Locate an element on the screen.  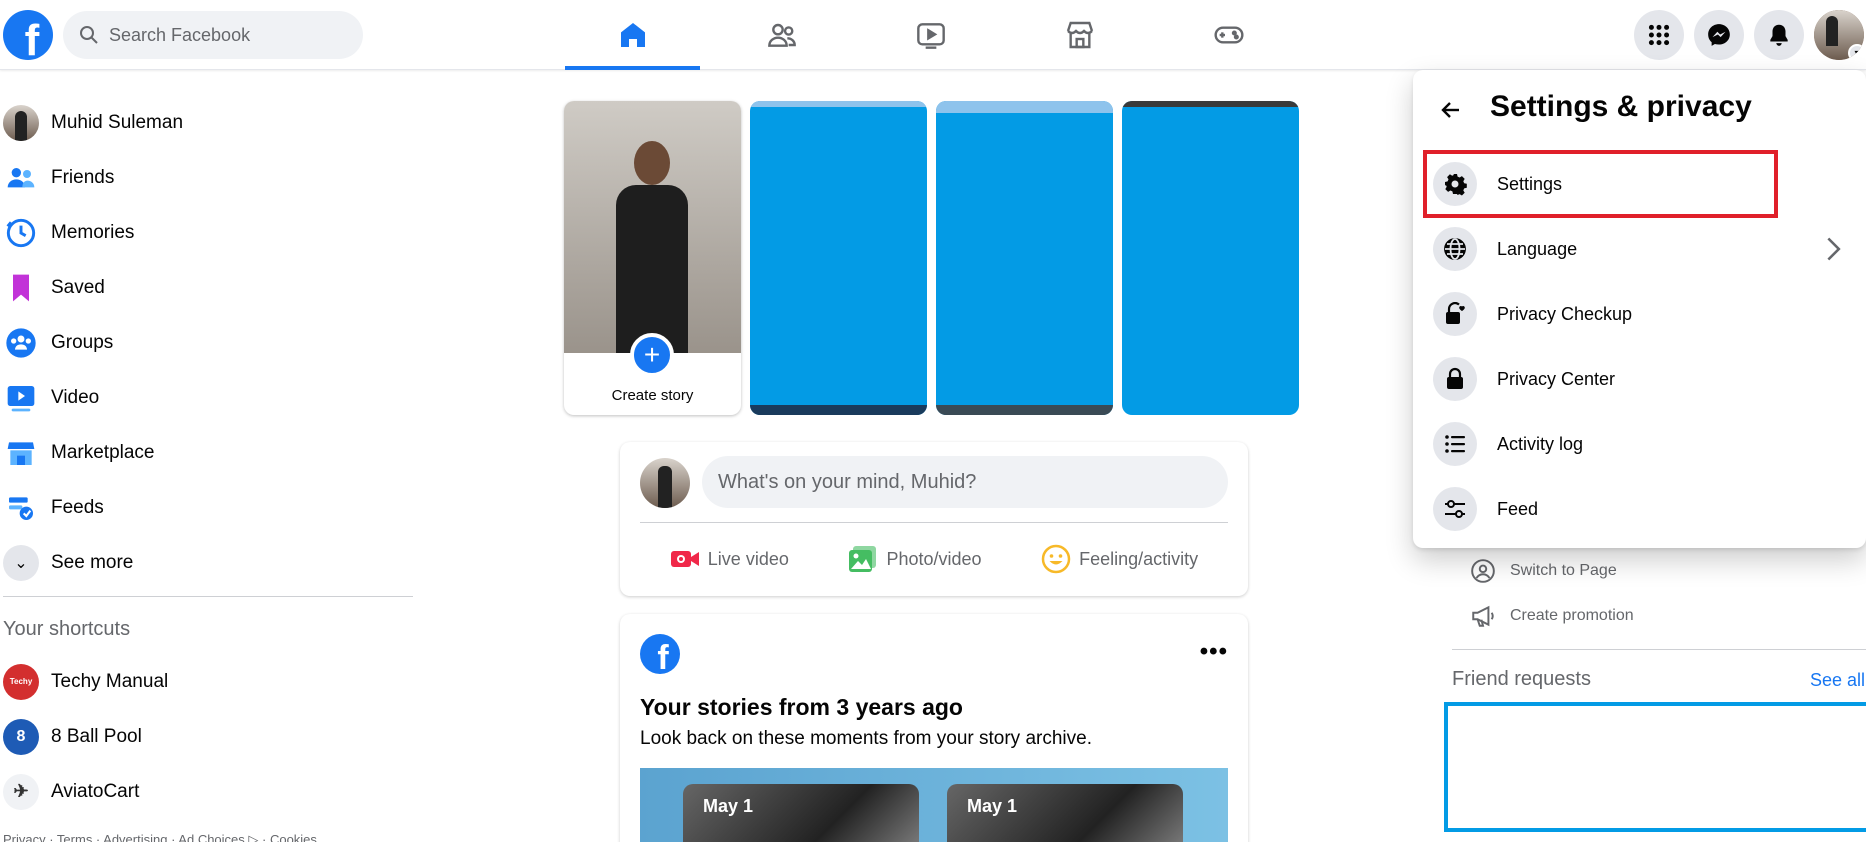
sidebar-item-see-more: ⌄ See more is located at coordinates (207, 562).